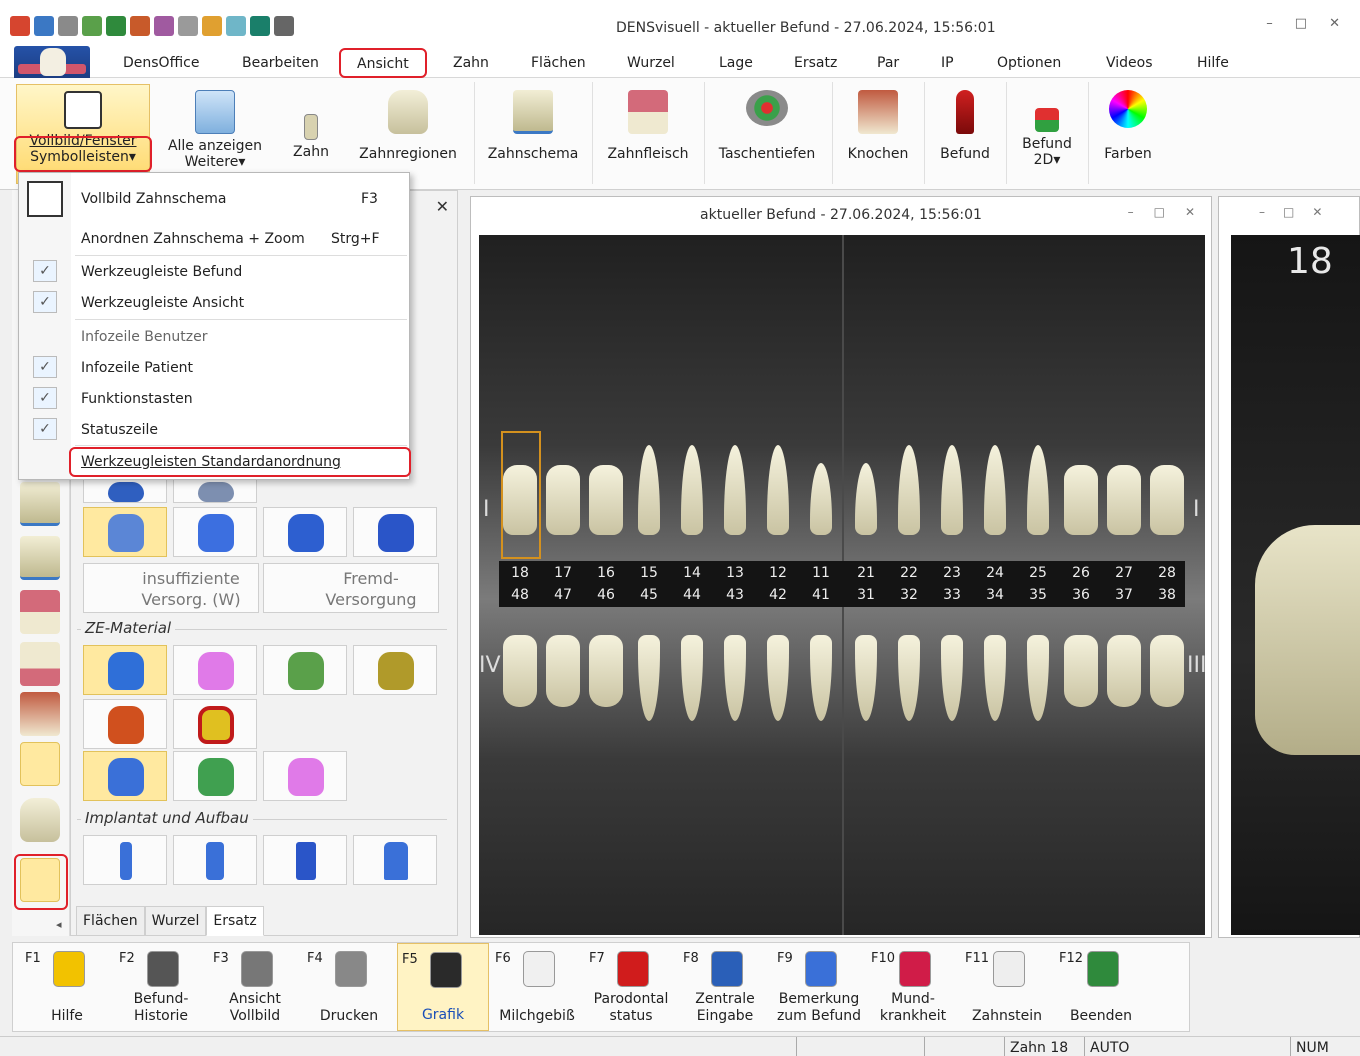 The image size is (1360, 1056). Describe the element at coordinates (1038, 573) in the screenshot. I see `tooth-number-upper: 25` at that location.